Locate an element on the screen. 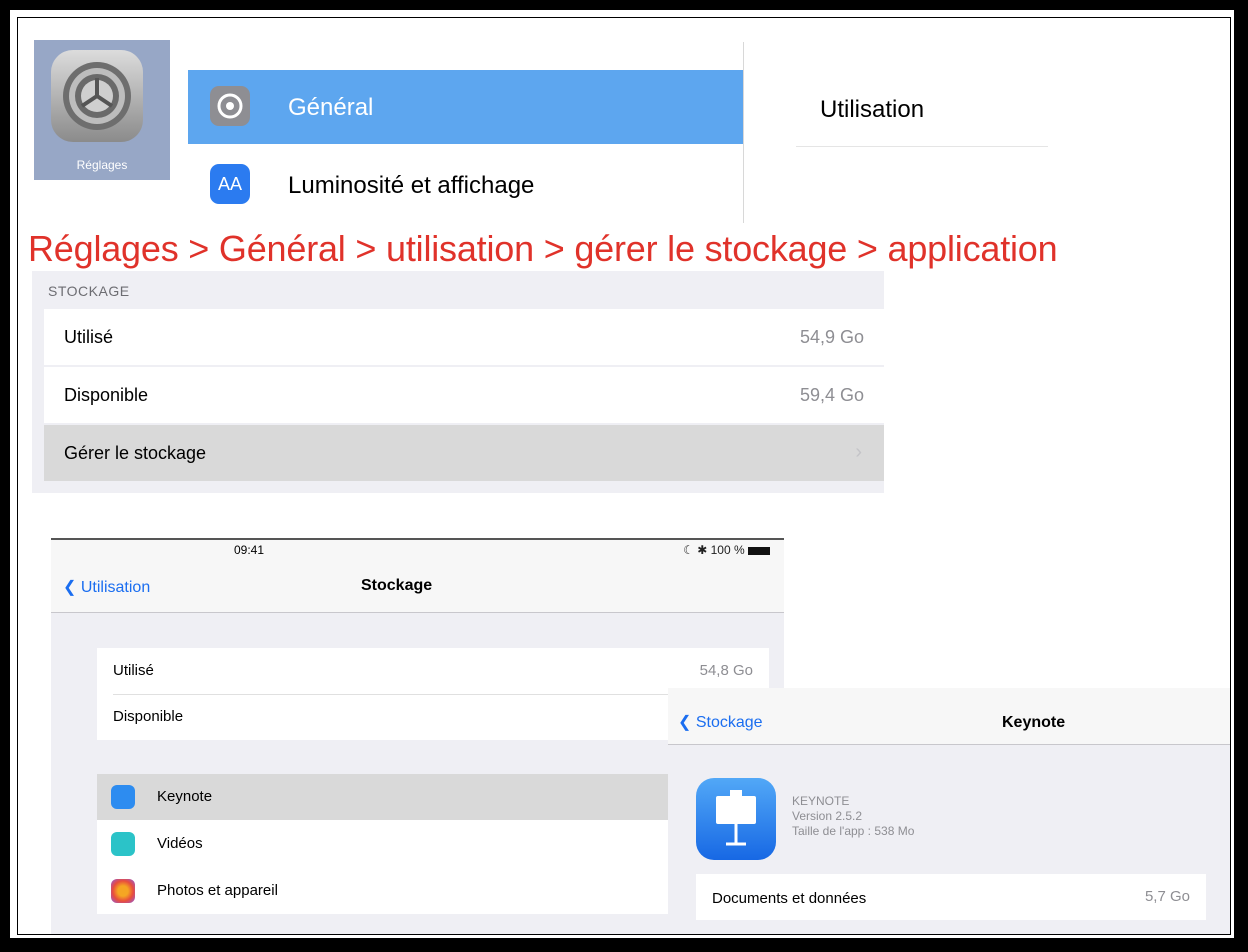 This screenshot has width=1248, height=952. section-header: STOCKAGE is located at coordinates (89, 291).